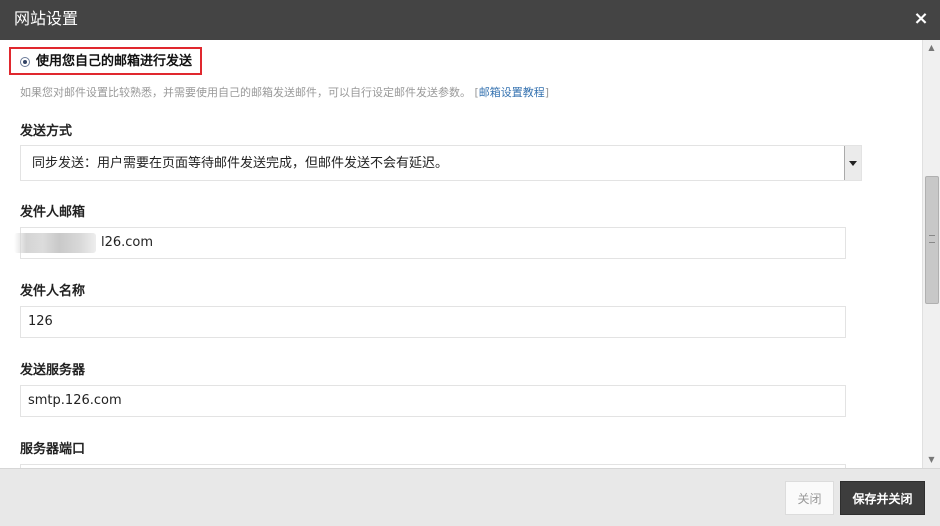 The image size is (940, 526). I want to click on scrollbar-thumb, so click(932, 240).